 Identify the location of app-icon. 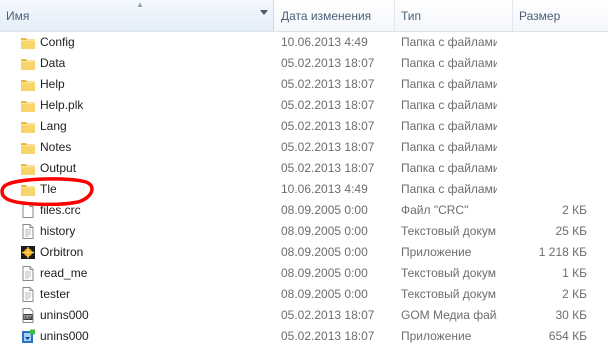
(28, 252).